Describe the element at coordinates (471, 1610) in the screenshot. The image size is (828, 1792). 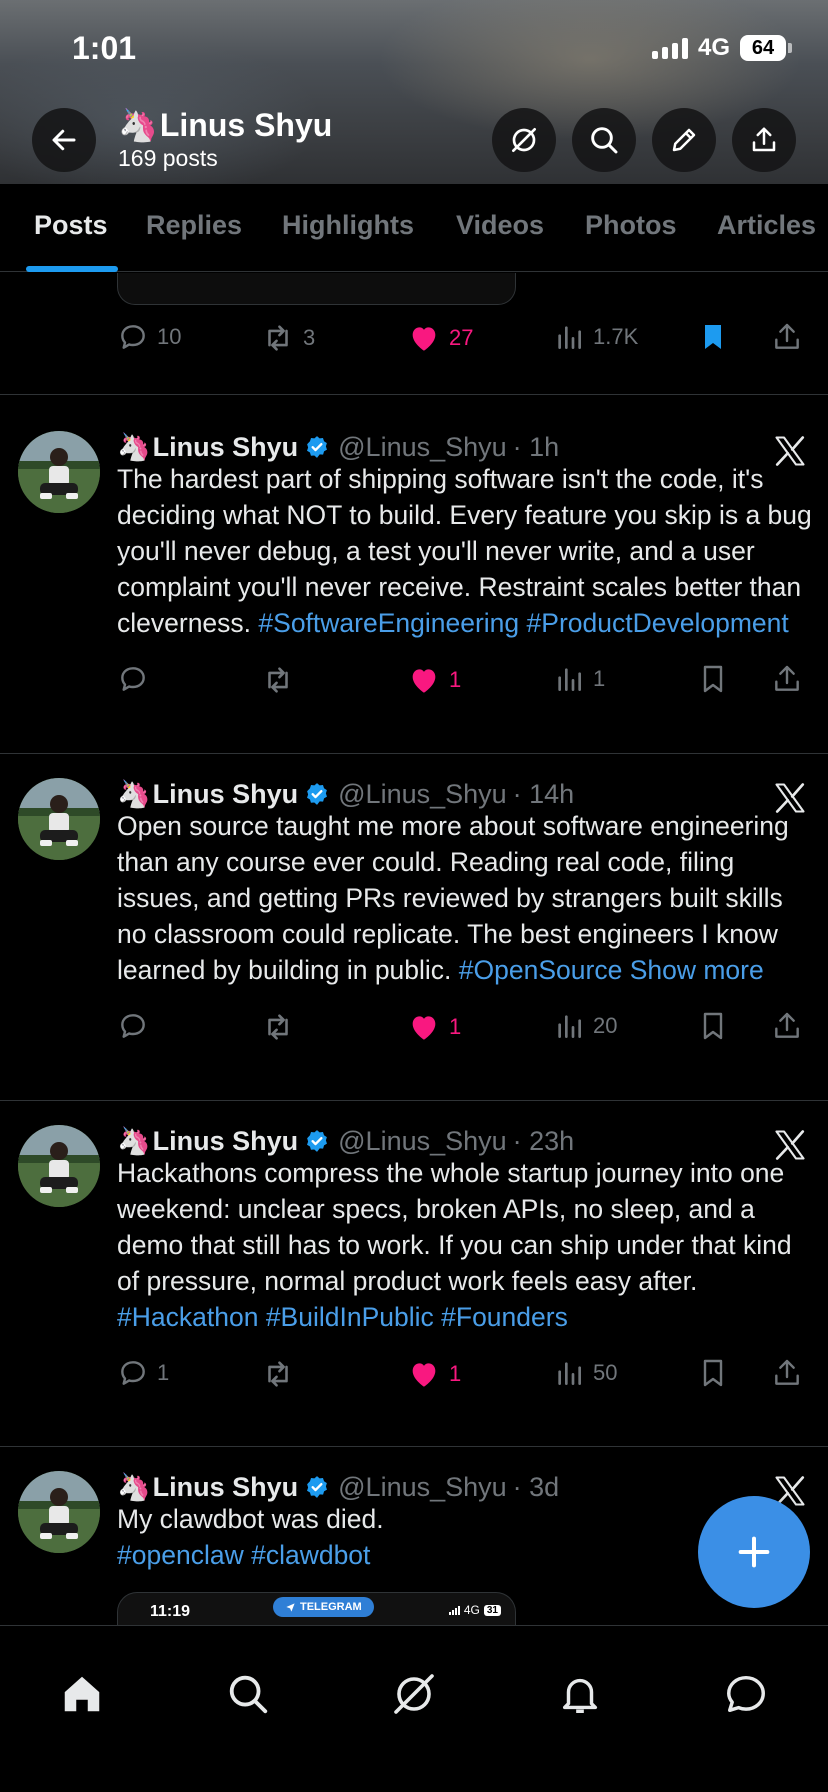
I see `preview-network: 4G` at that location.